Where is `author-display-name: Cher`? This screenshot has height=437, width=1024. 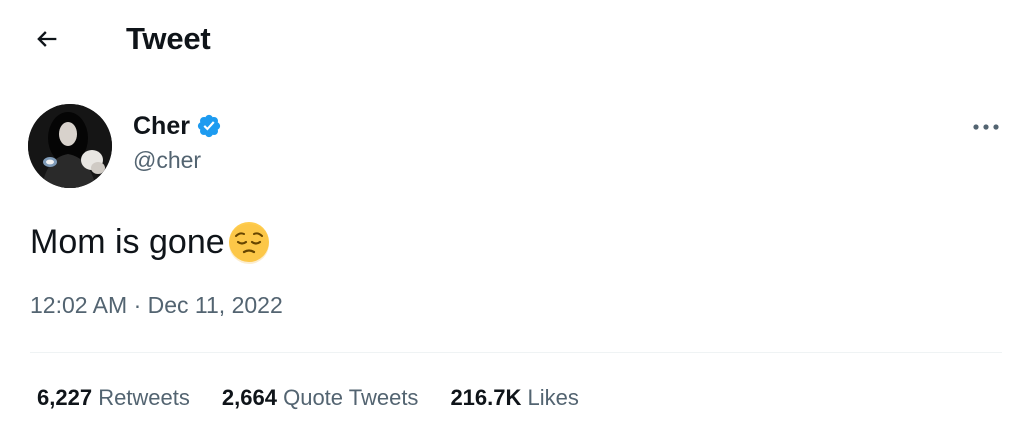
author-display-name: Cher is located at coordinates (161, 126).